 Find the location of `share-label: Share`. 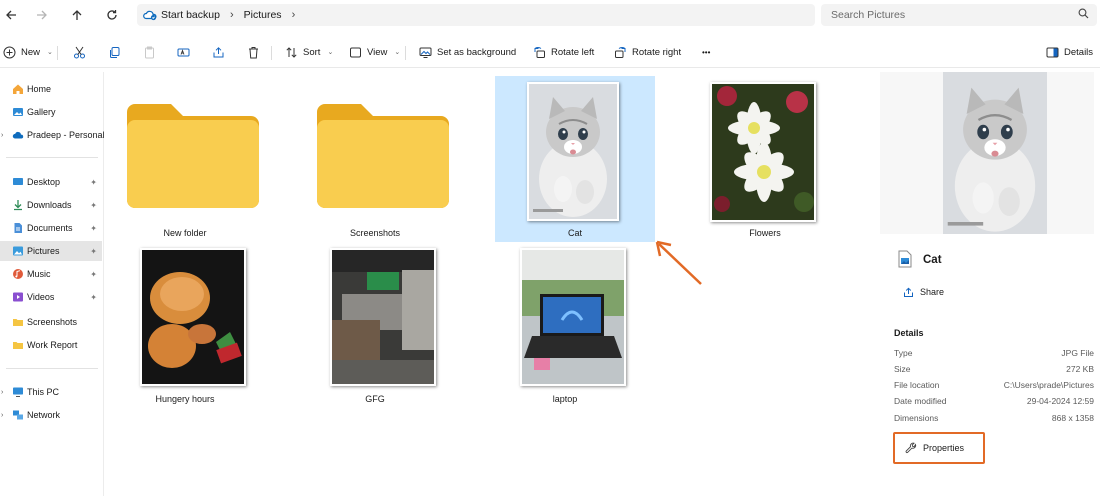

share-label: Share is located at coordinates (932, 292).